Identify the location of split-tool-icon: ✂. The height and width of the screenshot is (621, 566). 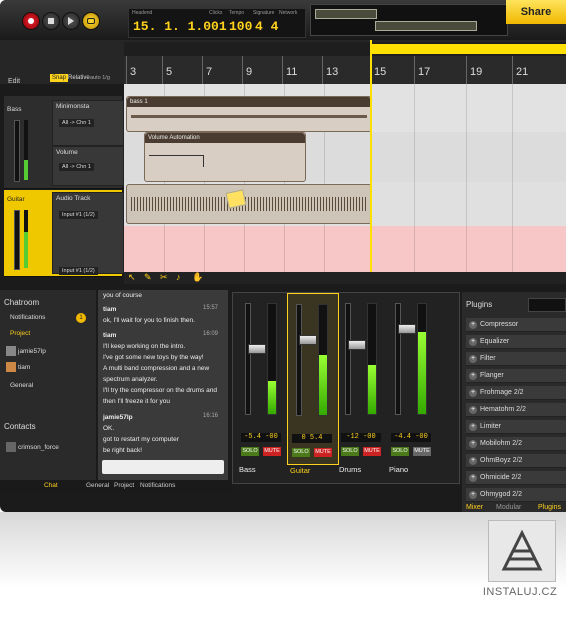
(164, 277).